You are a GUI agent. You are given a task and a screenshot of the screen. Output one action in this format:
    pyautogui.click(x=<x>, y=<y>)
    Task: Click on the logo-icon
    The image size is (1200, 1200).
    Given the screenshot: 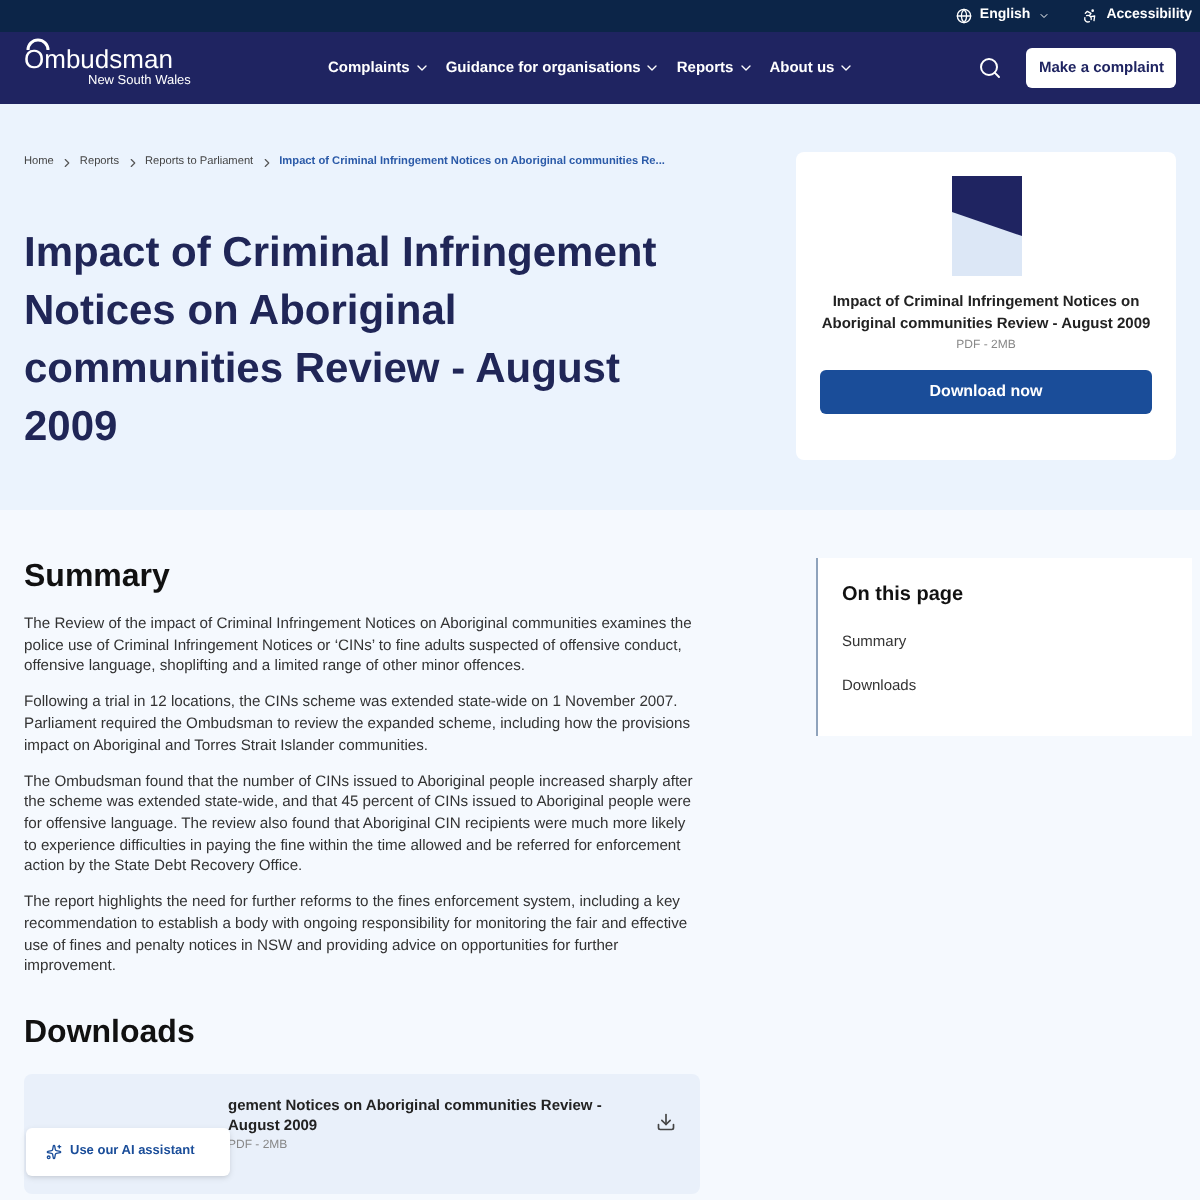 What is the action you would take?
    pyautogui.click(x=38, y=42)
    